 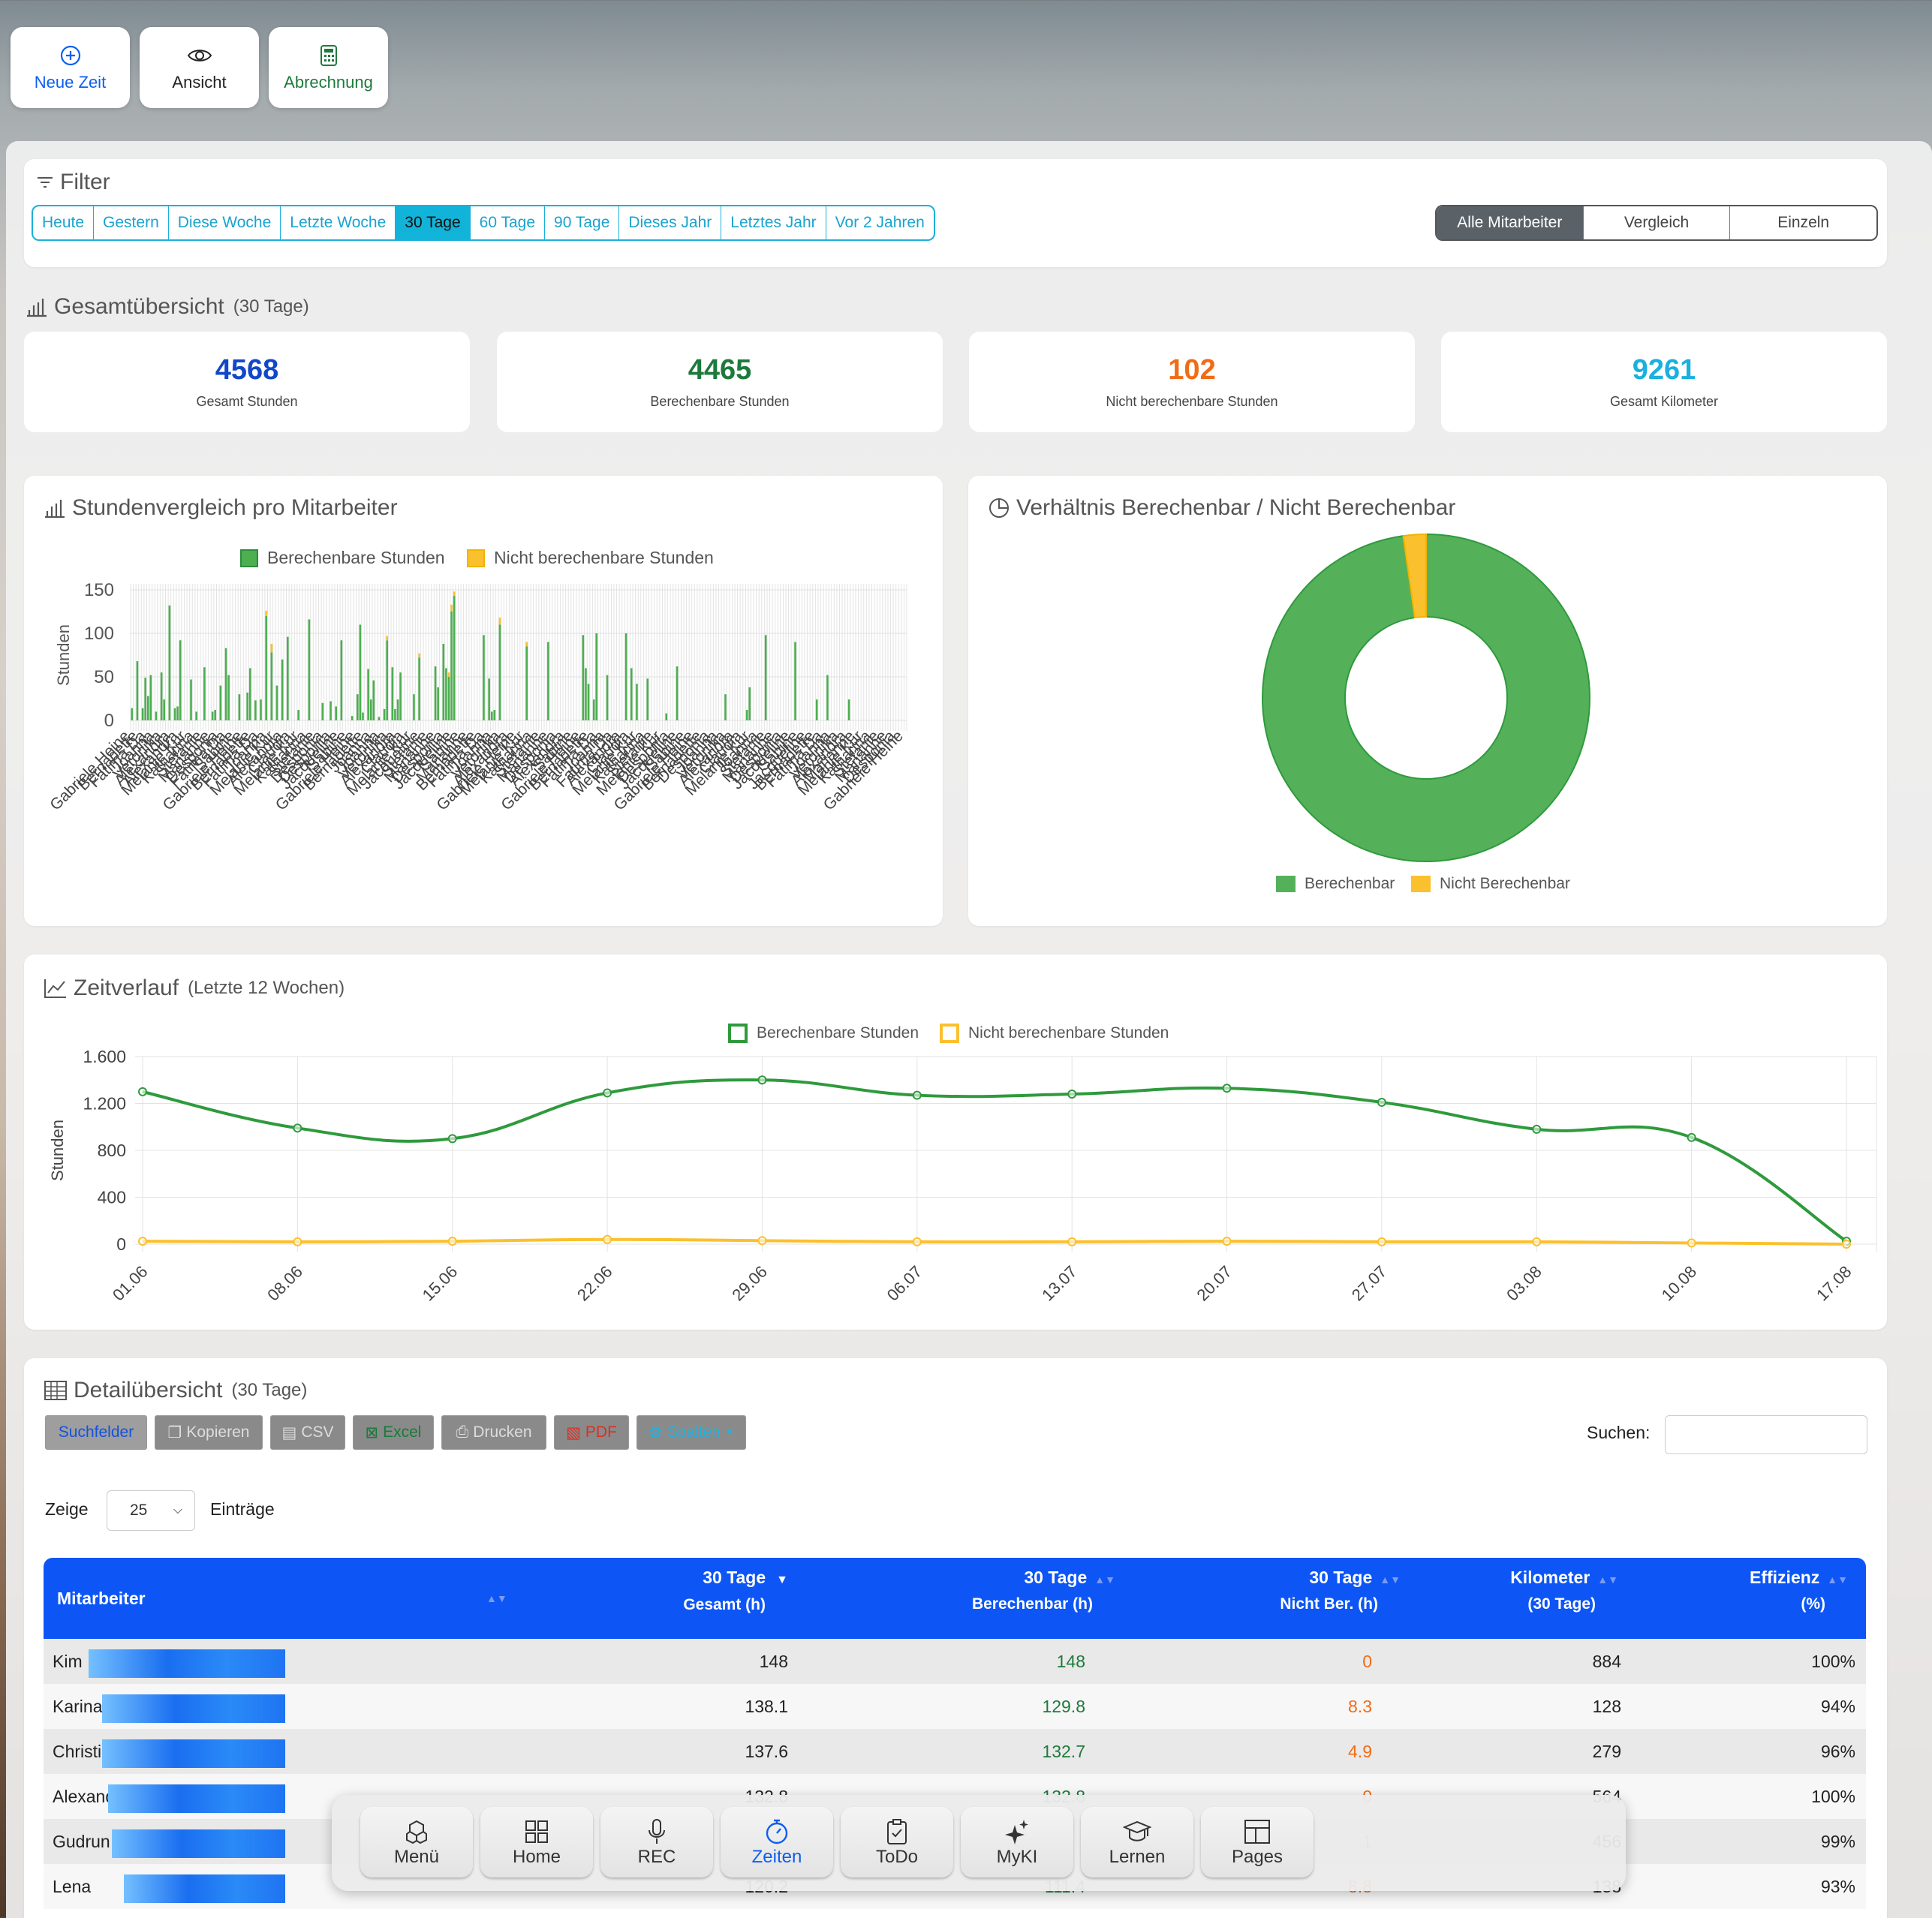 What do you see at coordinates (1002, 1590) in the screenshot?
I see `col-billable: 30 Tage ▲▼ Berechenbar (h)` at bounding box center [1002, 1590].